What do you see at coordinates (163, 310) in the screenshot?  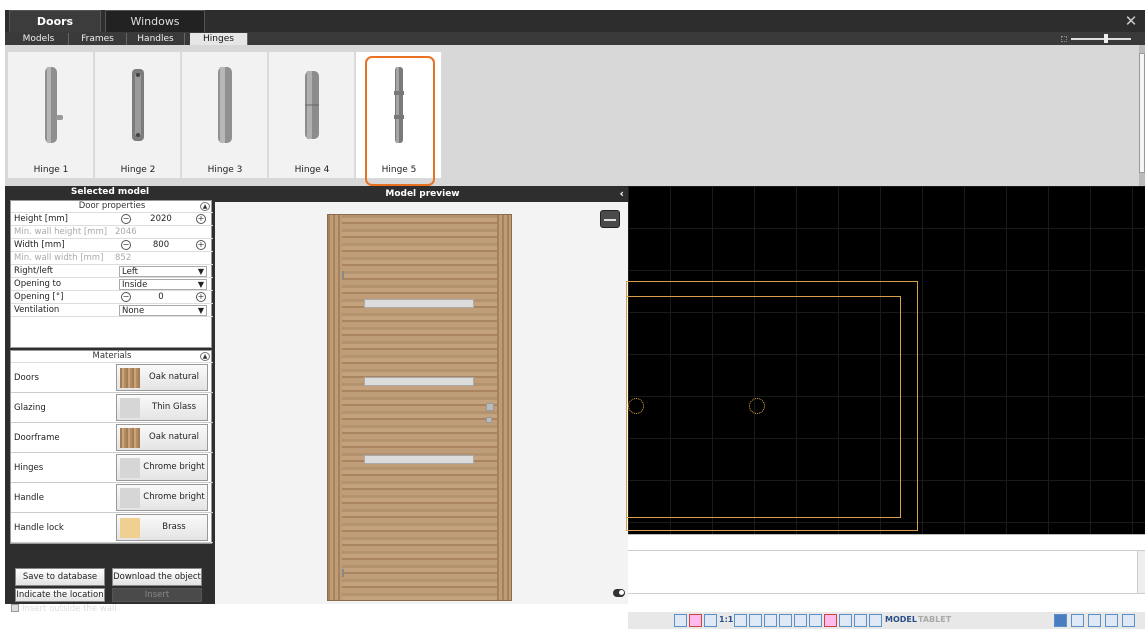 I see `ventilation-select: None ▼` at bounding box center [163, 310].